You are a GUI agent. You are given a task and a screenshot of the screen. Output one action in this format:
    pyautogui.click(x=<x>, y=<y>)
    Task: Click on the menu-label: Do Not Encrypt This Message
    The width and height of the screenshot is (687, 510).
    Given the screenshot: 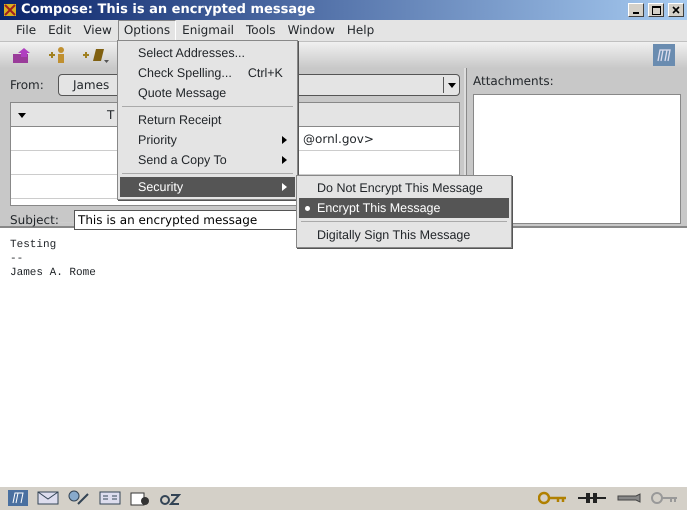 What is the action you would take?
    pyautogui.click(x=400, y=188)
    